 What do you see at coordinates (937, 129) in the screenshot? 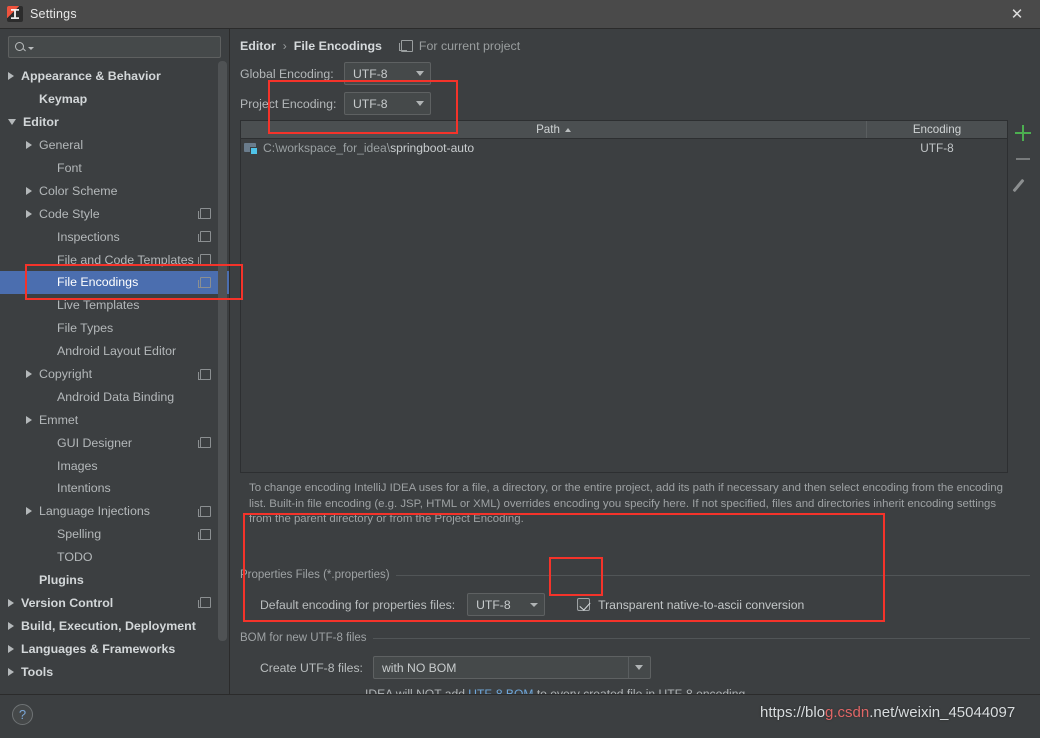
I see `column-header-encoding: Encoding` at bounding box center [937, 129].